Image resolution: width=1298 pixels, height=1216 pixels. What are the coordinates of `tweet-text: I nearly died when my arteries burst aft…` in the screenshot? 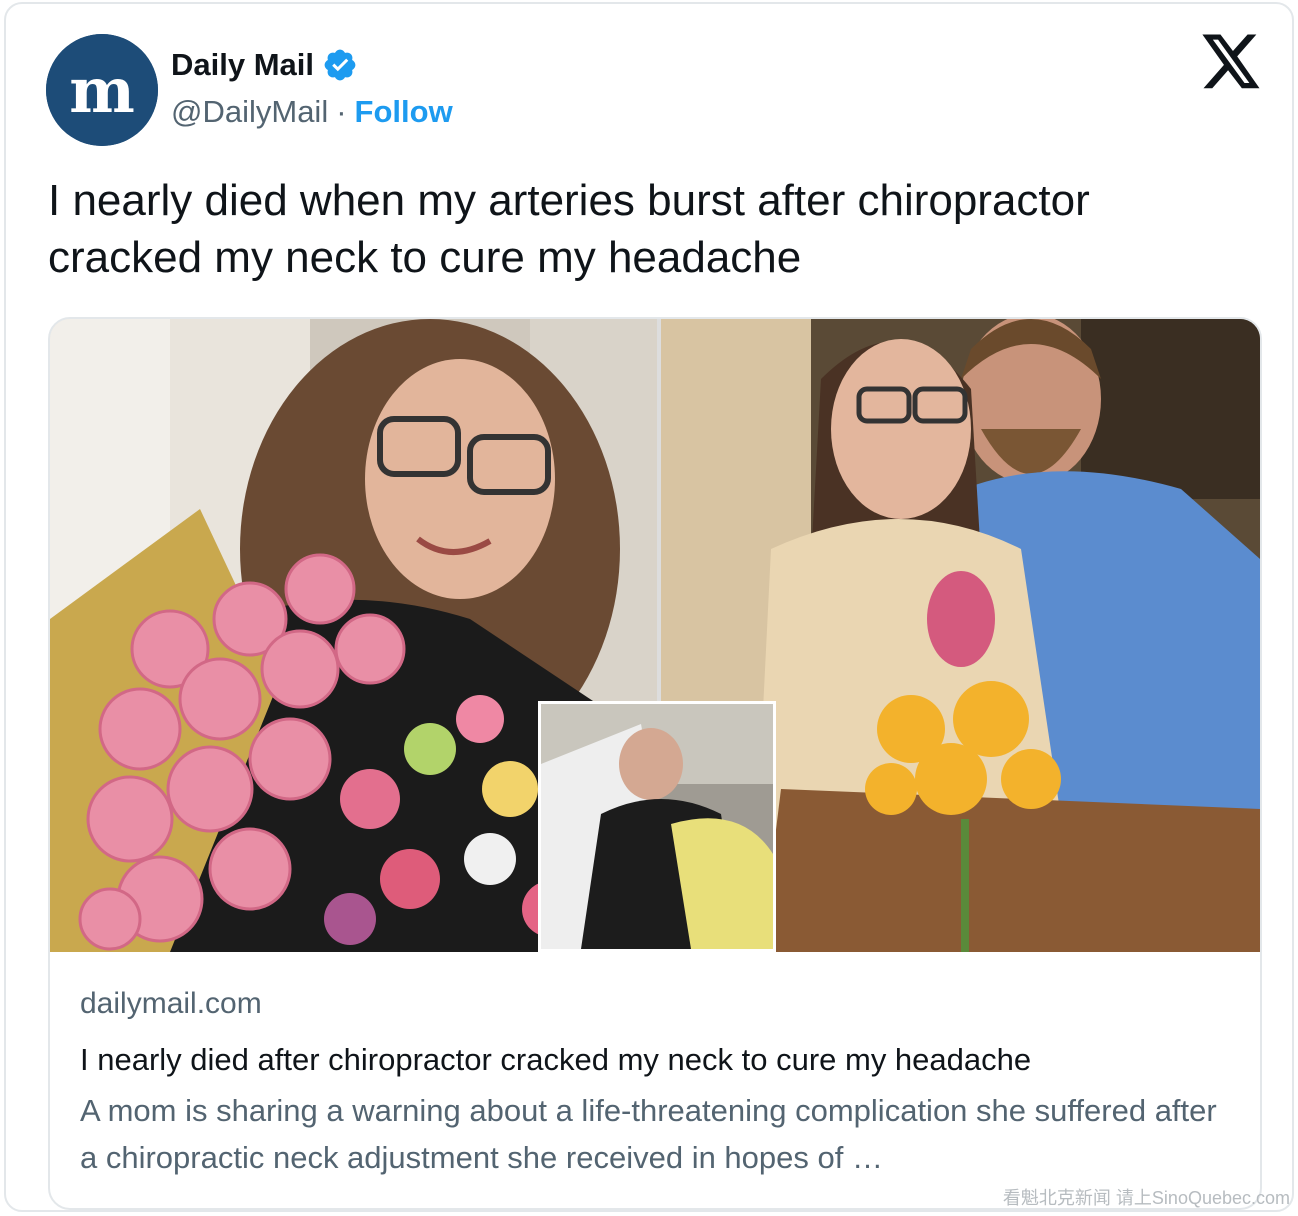 It's located at (569, 229).